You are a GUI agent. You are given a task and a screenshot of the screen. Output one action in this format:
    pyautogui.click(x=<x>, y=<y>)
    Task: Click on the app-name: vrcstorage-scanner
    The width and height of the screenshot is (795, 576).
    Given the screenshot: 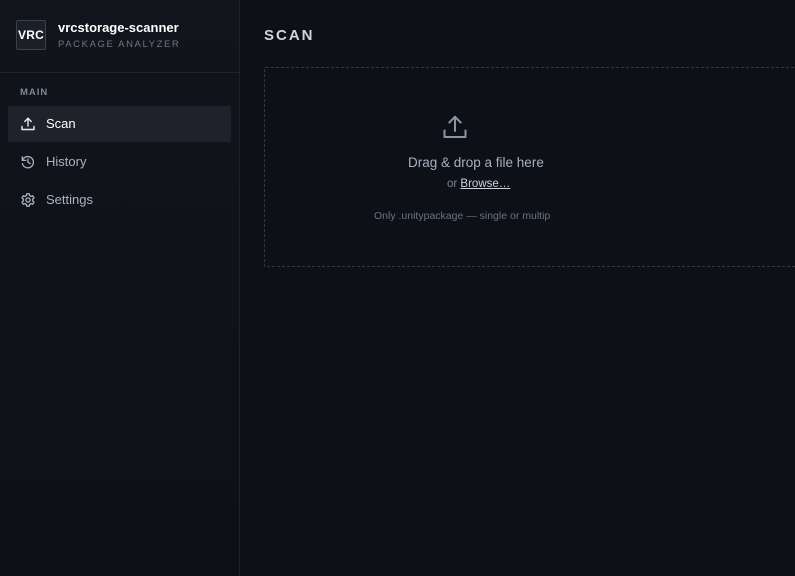 What is the action you would take?
    pyautogui.click(x=118, y=27)
    